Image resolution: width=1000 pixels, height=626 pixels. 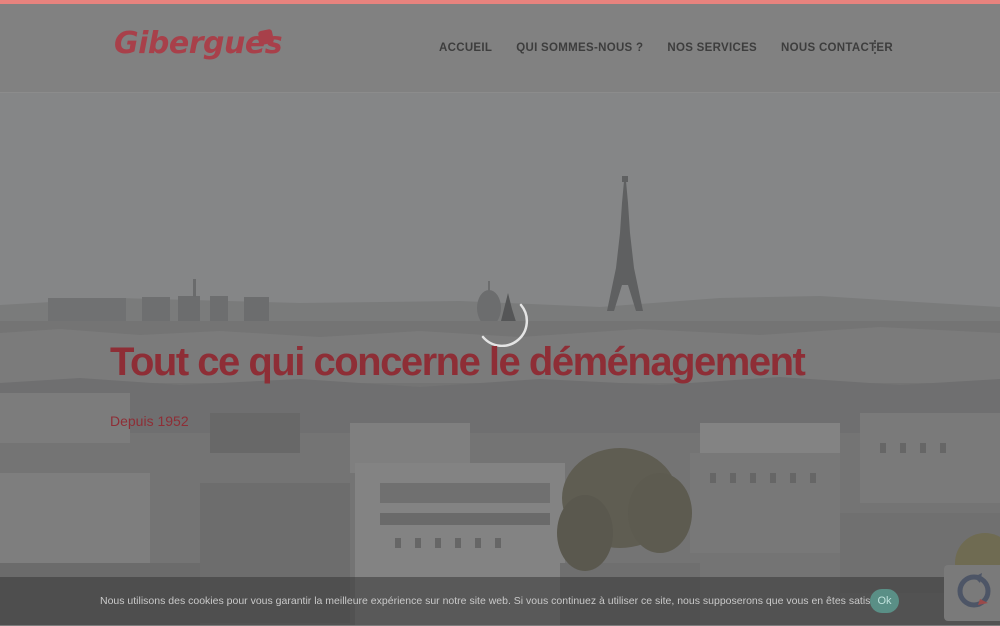 What do you see at coordinates (266, 37) in the screenshot?
I see `logo-badge-icon` at bounding box center [266, 37].